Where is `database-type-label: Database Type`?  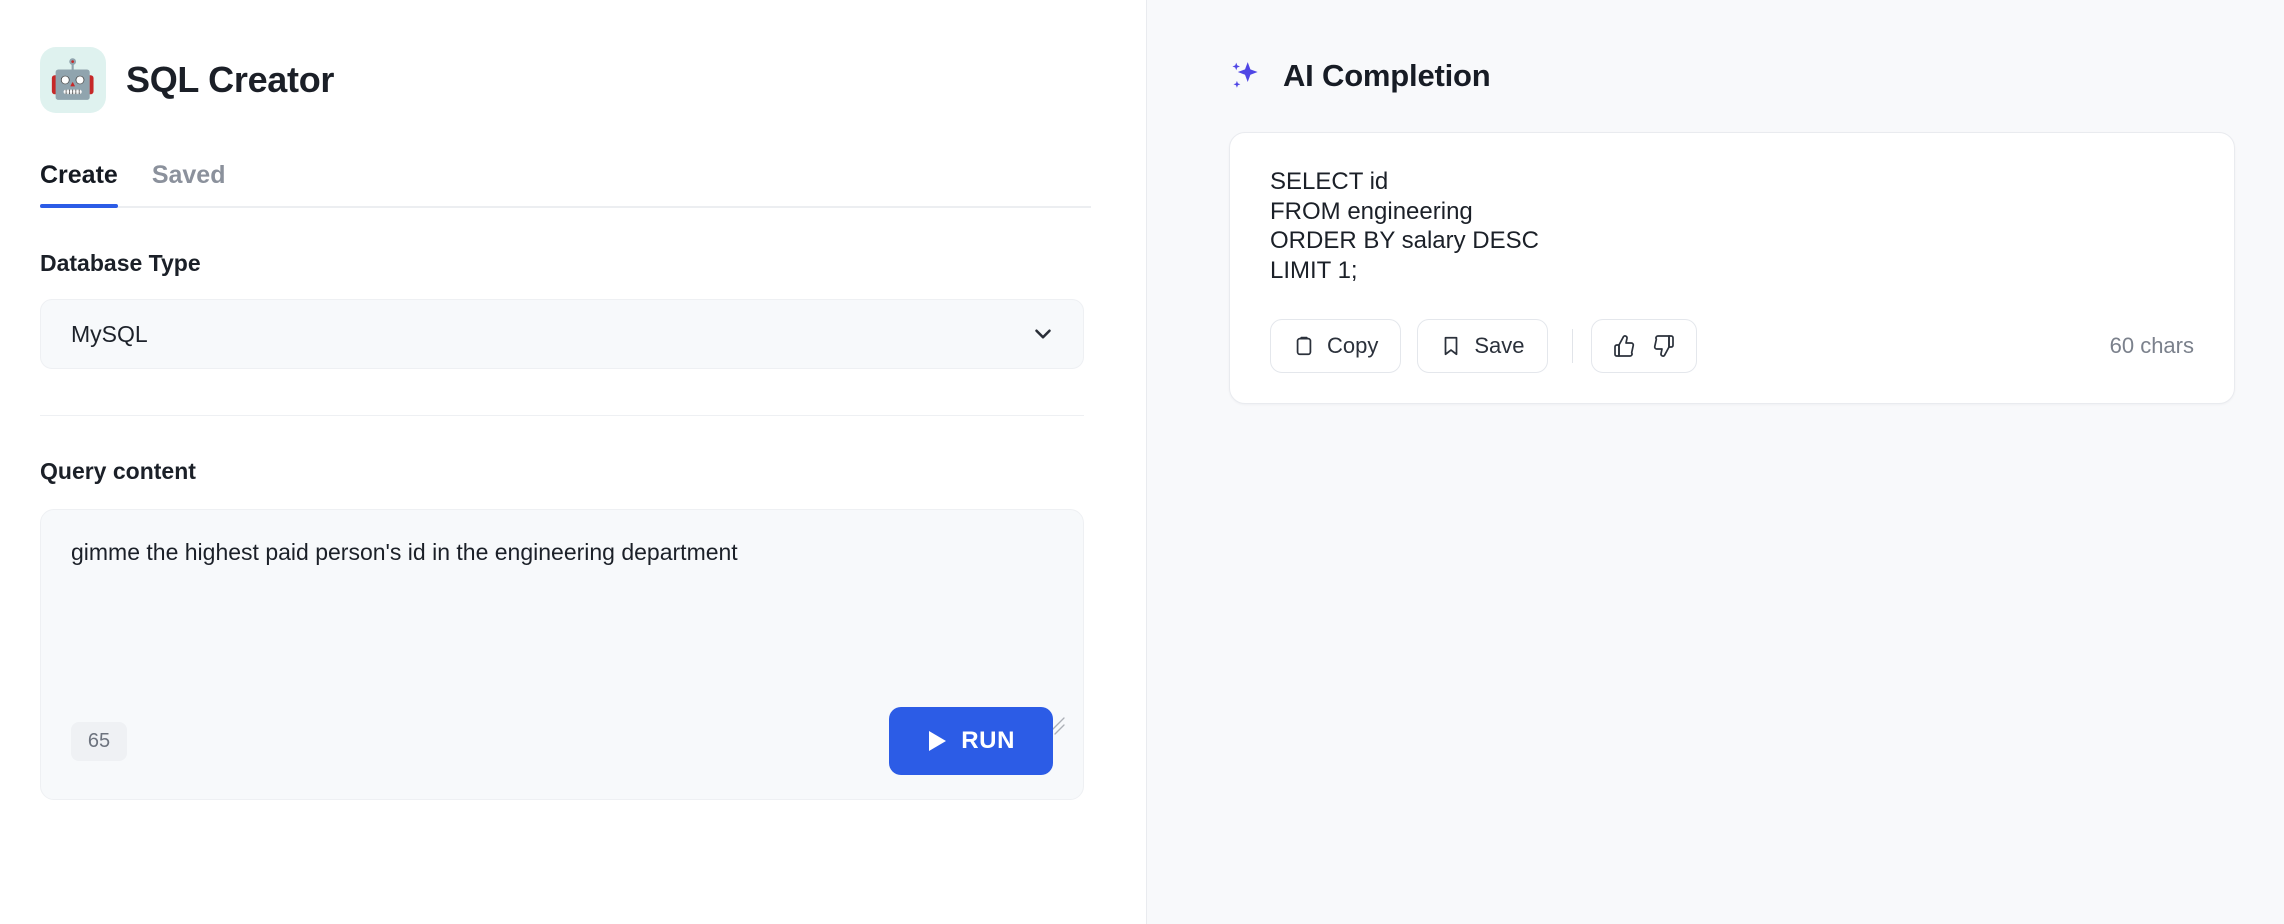 database-type-label: Database Type is located at coordinates (120, 263).